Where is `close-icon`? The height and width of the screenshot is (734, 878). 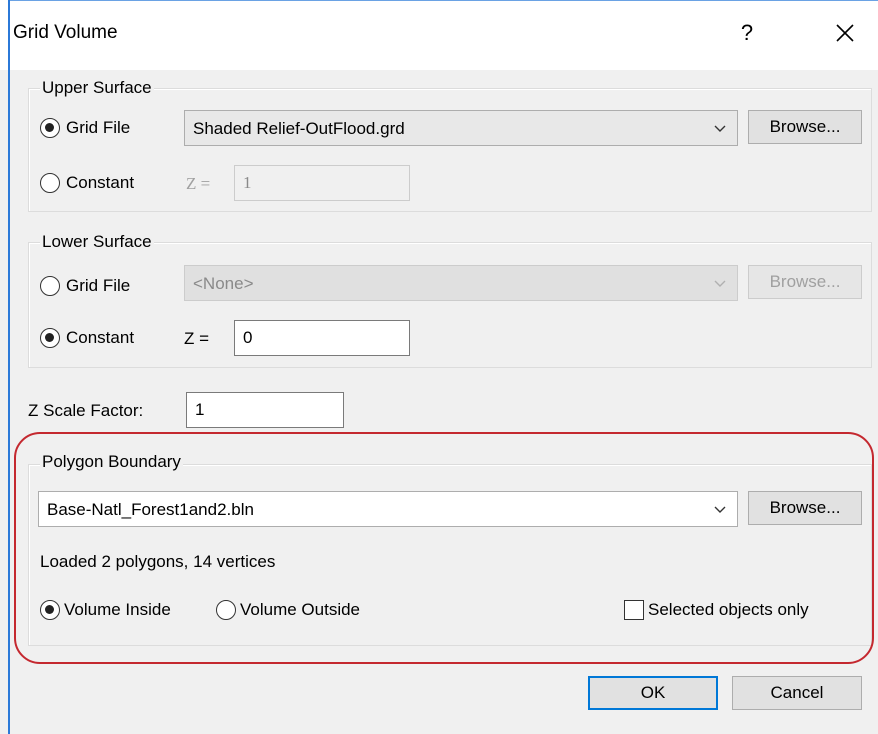
close-icon is located at coordinates (845, 33).